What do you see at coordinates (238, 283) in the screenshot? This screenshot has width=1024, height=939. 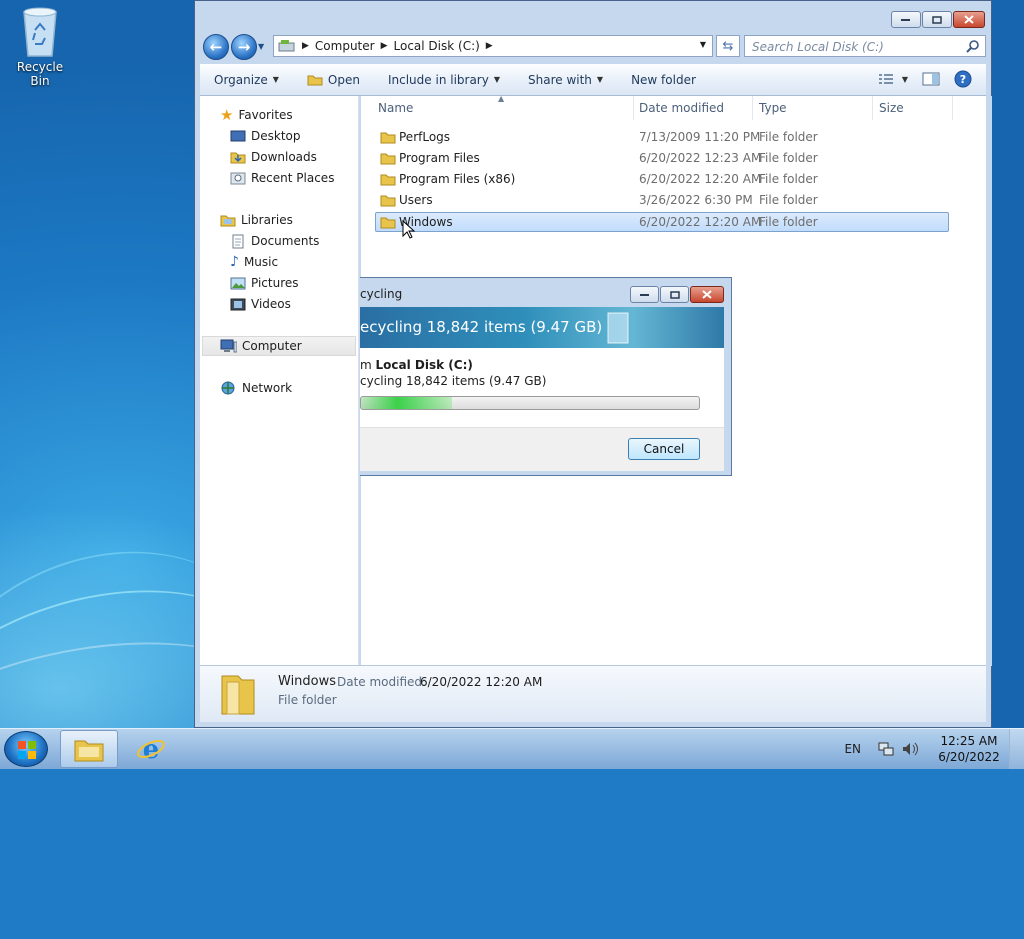 I see `pictures-icon` at bounding box center [238, 283].